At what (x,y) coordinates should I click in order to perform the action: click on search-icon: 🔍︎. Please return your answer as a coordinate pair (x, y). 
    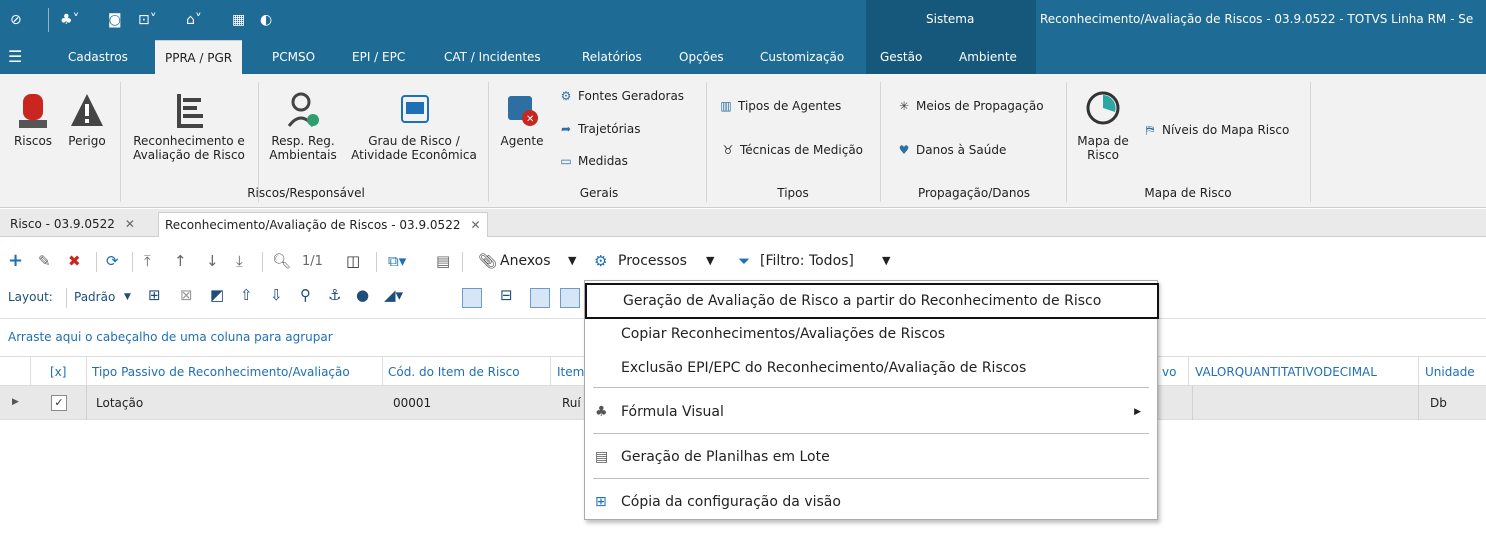
    Looking at the image, I should click on (281, 261).